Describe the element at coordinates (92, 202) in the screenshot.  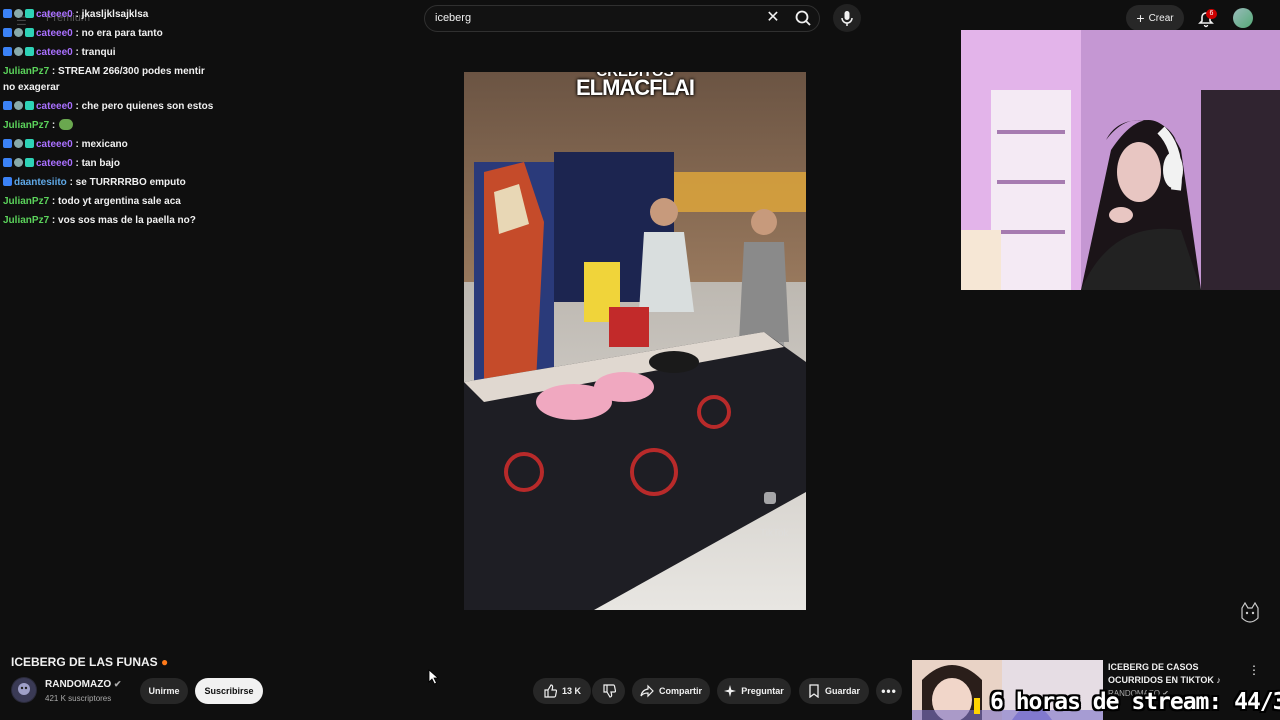
I see `chat-message: JulianPz7 : todo yt argentina sale aca` at that location.